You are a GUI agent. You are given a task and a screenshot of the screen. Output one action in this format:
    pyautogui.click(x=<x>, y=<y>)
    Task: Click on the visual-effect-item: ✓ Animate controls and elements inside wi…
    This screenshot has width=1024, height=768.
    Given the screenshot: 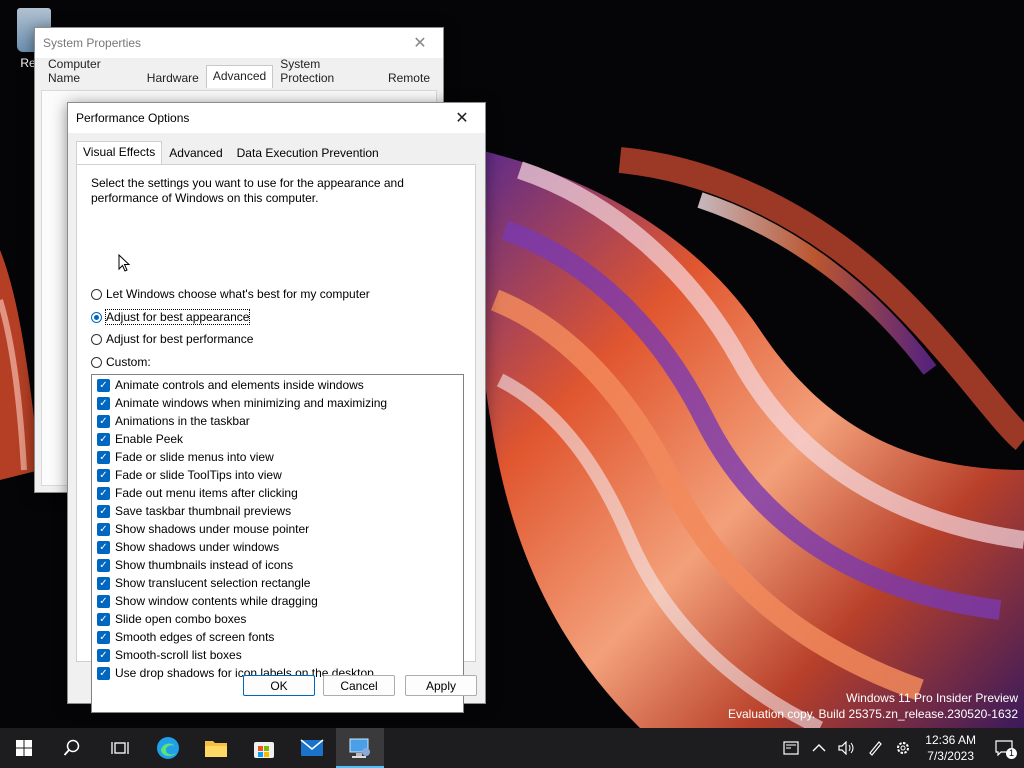 What is the action you would take?
    pyautogui.click(x=277, y=385)
    